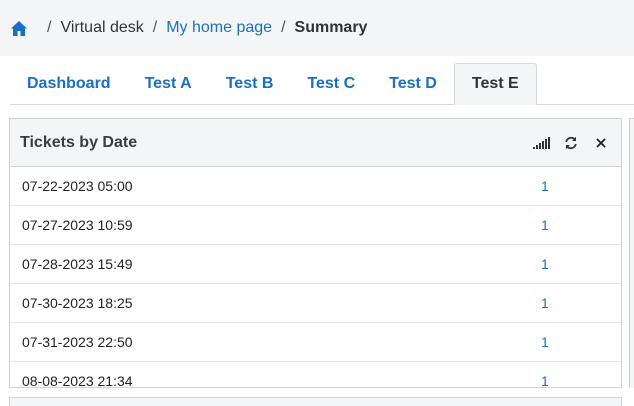 Image resolution: width=634 pixels, height=406 pixels. Describe the element at coordinates (331, 27) in the screenshot. I see `breadcrumb-summary: Summary` at that location.